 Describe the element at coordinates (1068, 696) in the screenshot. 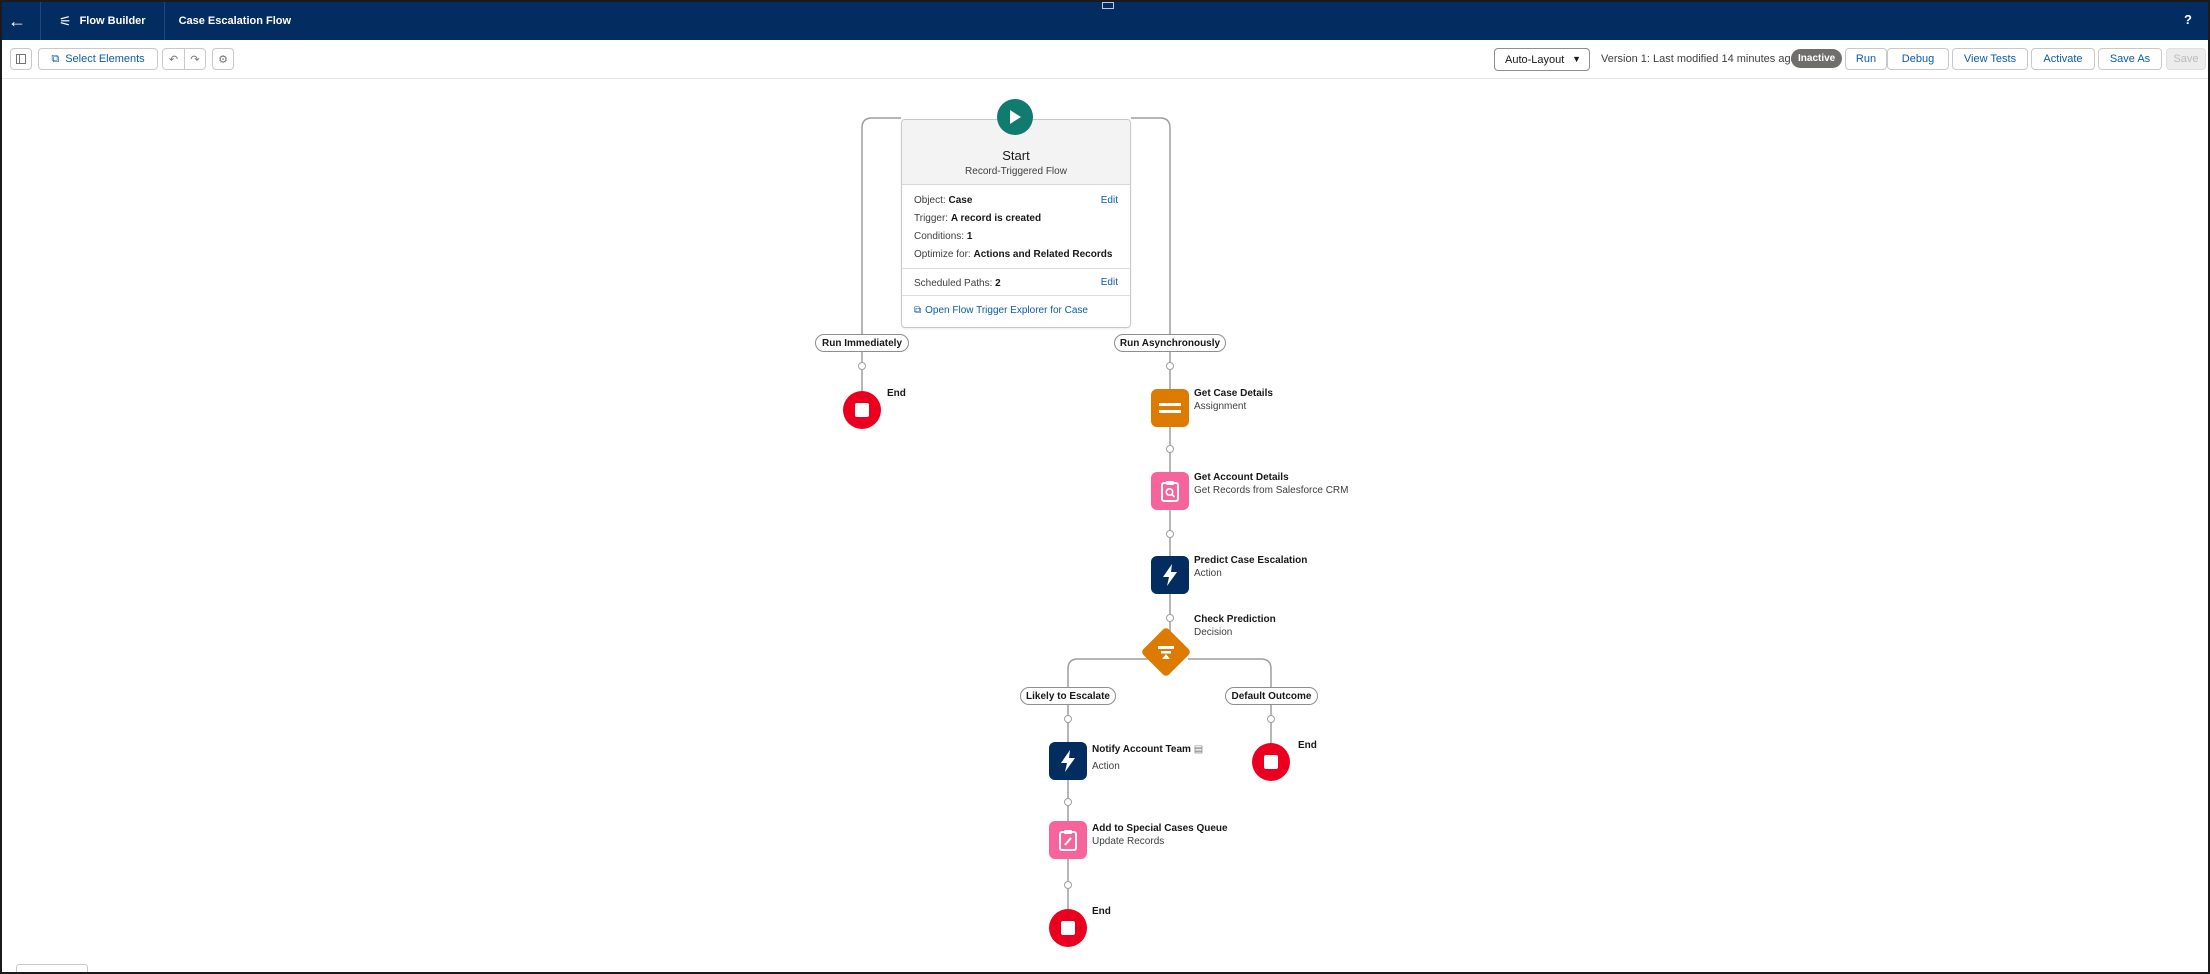

I see `outcome-likely-to-escalate: Likely to Escalate` at that location.